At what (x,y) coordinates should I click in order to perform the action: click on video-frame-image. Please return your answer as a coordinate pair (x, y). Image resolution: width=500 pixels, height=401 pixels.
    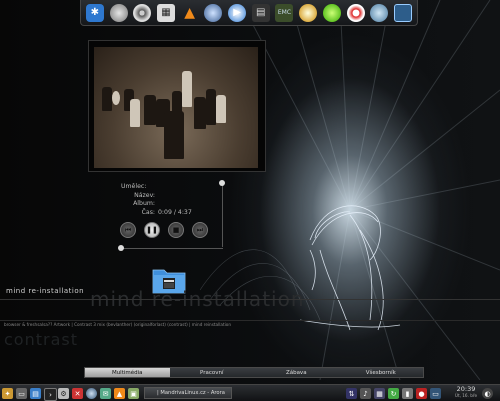
    Looking at the image, I should click on (176, 107).